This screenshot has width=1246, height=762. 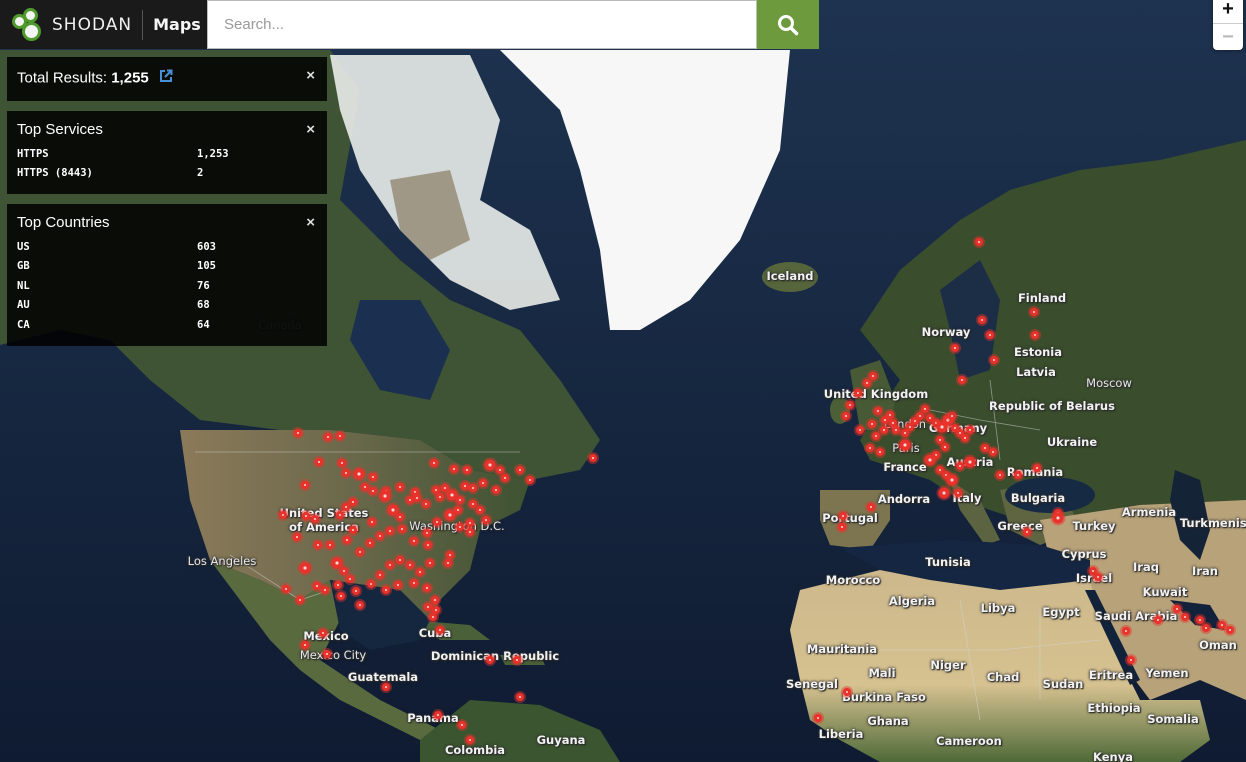 I want to click on search-input, so click(x=482, y=24).